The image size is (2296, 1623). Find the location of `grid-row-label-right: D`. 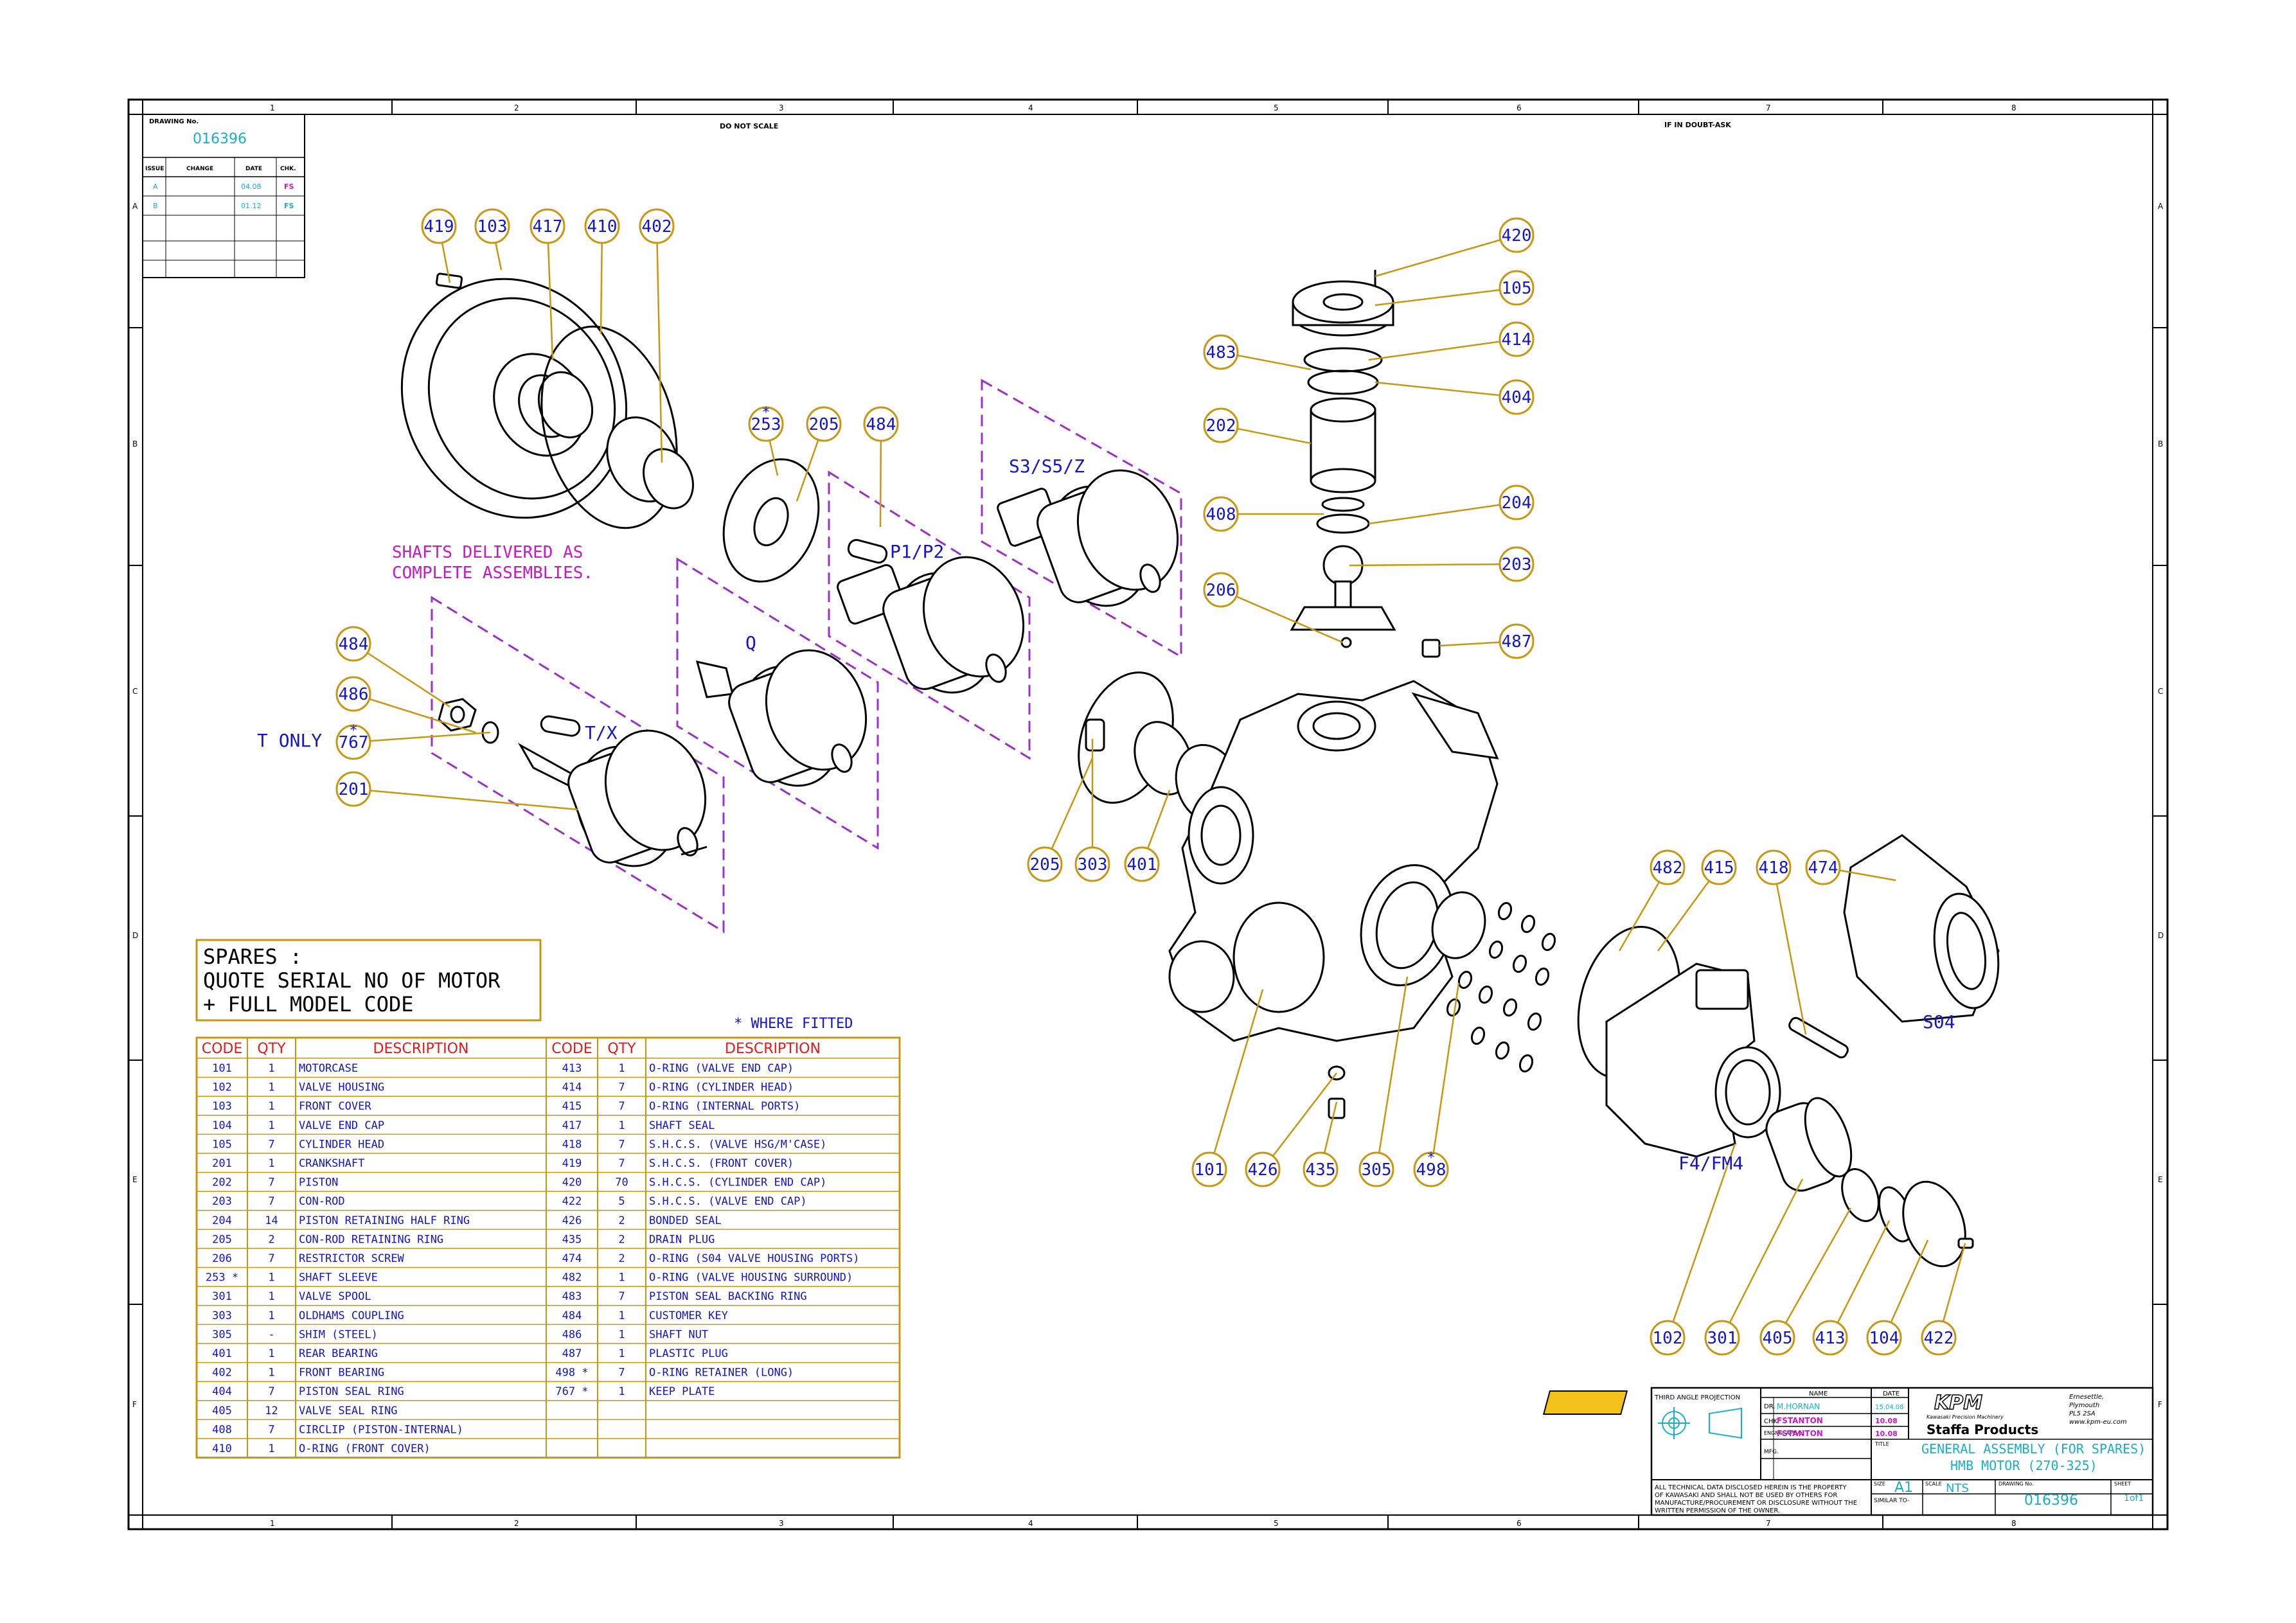

grid-row-label-right: D is located at coordinates (2161, 935).